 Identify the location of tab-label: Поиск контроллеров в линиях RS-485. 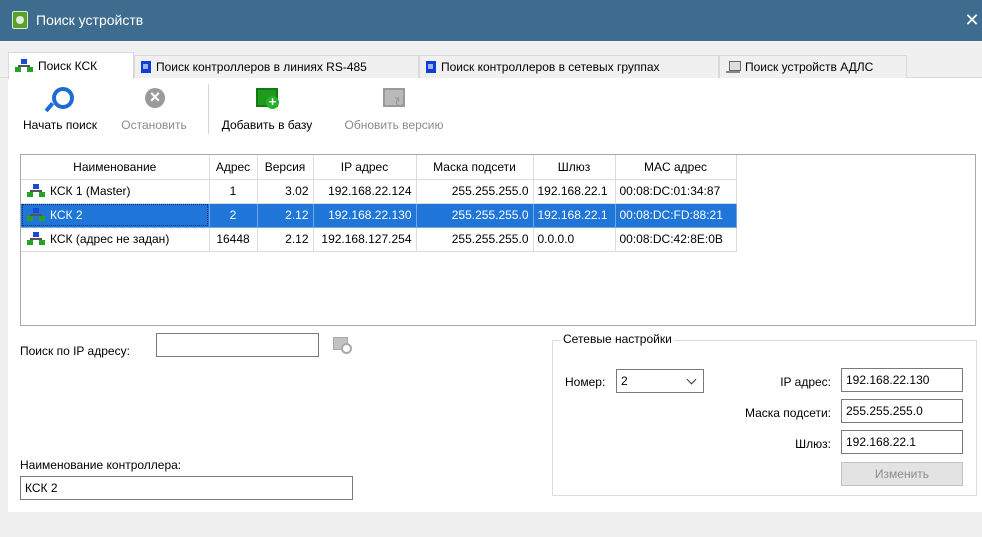
(261, 67).